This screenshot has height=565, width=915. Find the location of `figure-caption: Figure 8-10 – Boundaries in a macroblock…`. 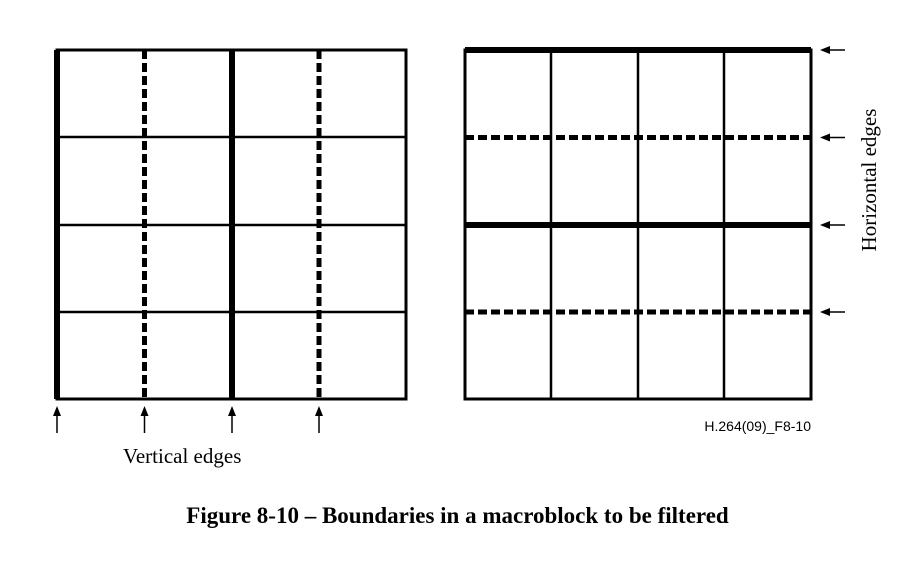

figure-caption: Figure 8-10 – Boundaries in a macroblock… is located at coordinates (457, 515).